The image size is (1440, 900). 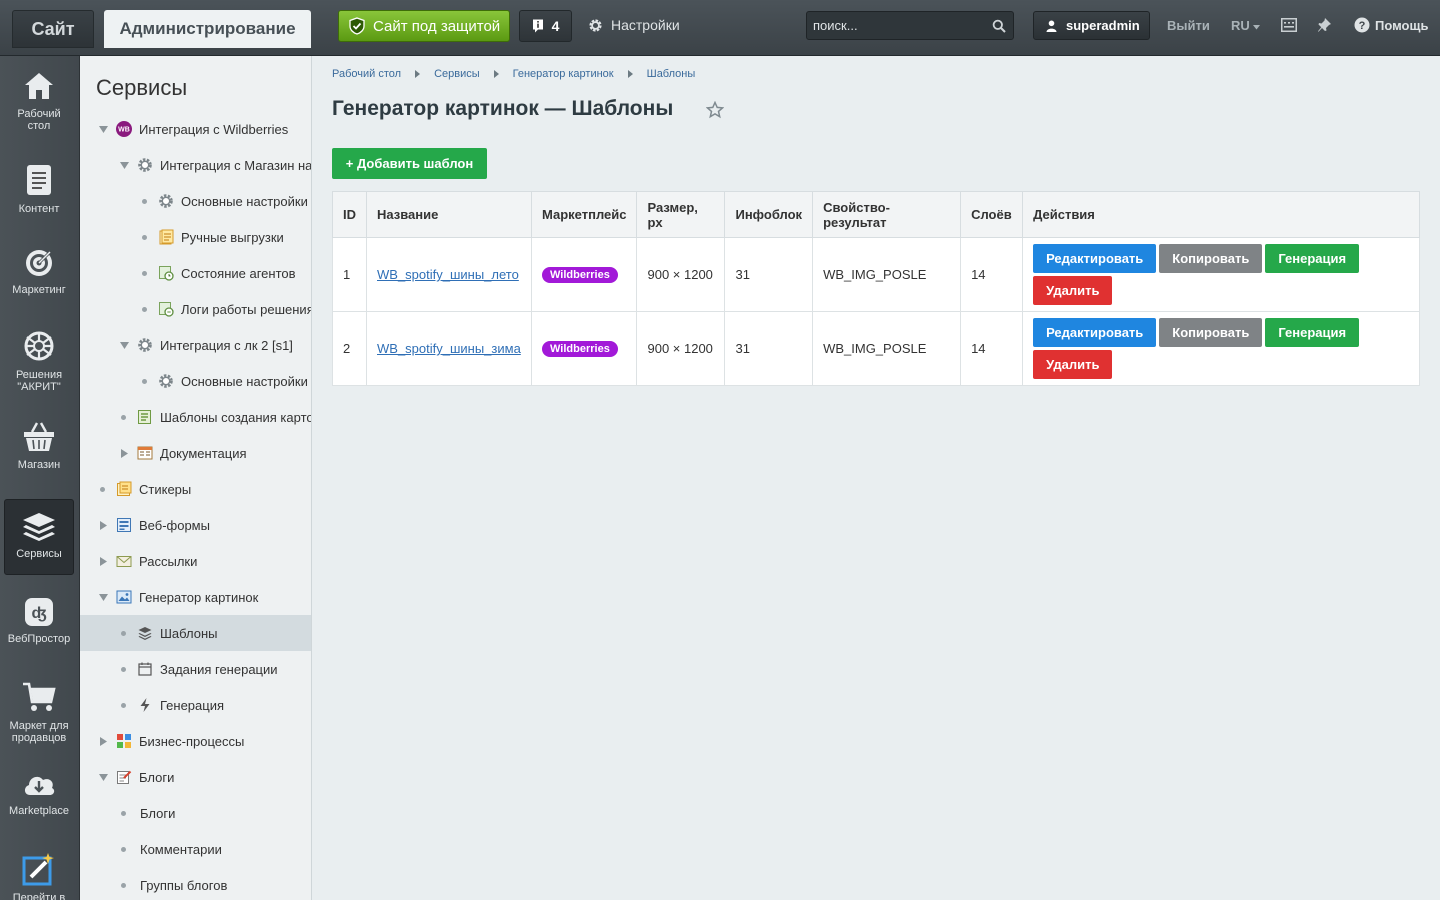 What do you see at coordinates (195, 309) in the screenshot?
I see `tree-item: Логи работы решения` at bounding box center [195, 309].